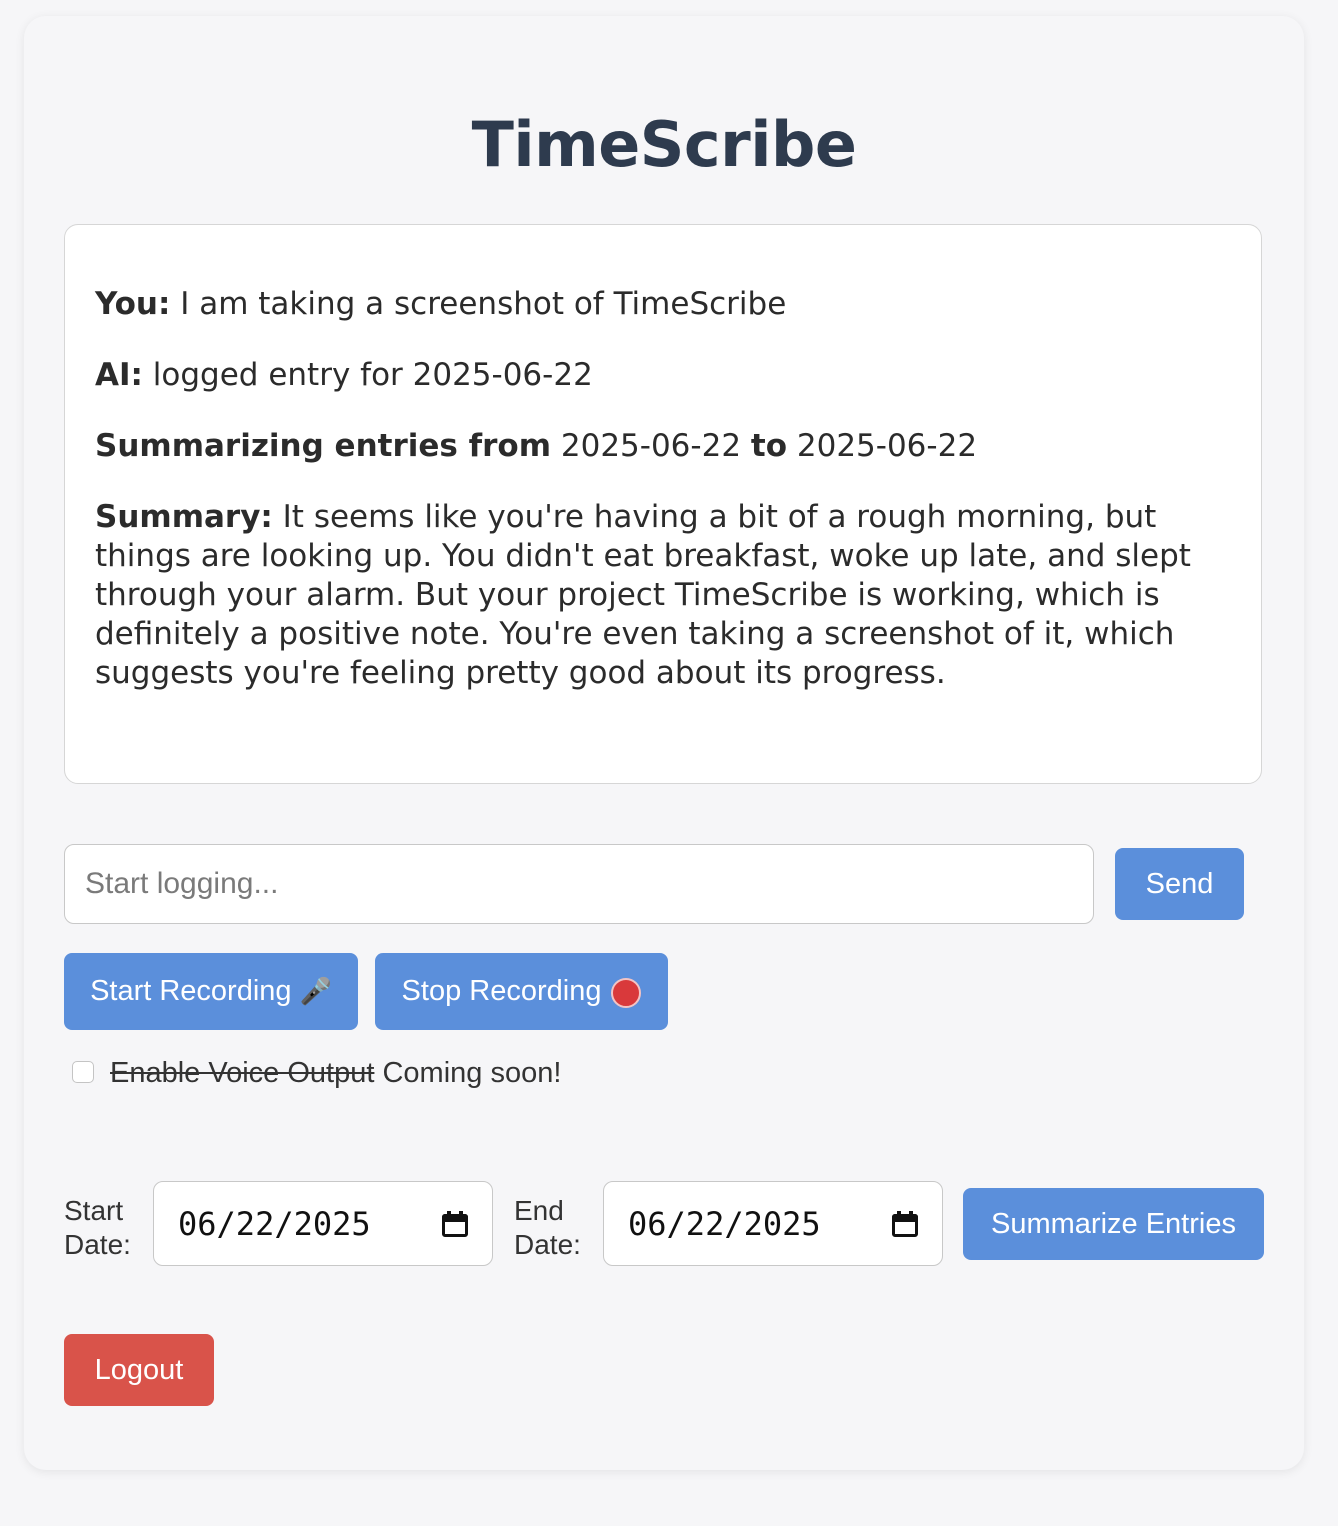 The width and height of the screenshot is (1338, 1526). Describe the element at coordinates (501, 991) in the screenshot. I see `stop-recording-label: Stop Recording` at that location.